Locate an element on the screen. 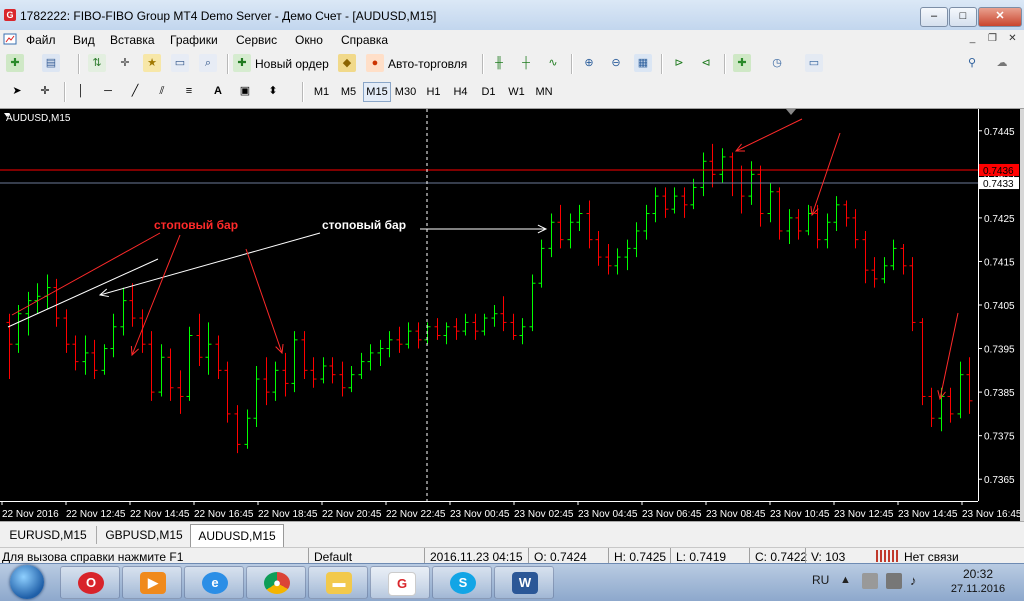 The height and width of the screenshot is (601, 1024). taskbar-chrome: ● is located at coordinates (276, 582).